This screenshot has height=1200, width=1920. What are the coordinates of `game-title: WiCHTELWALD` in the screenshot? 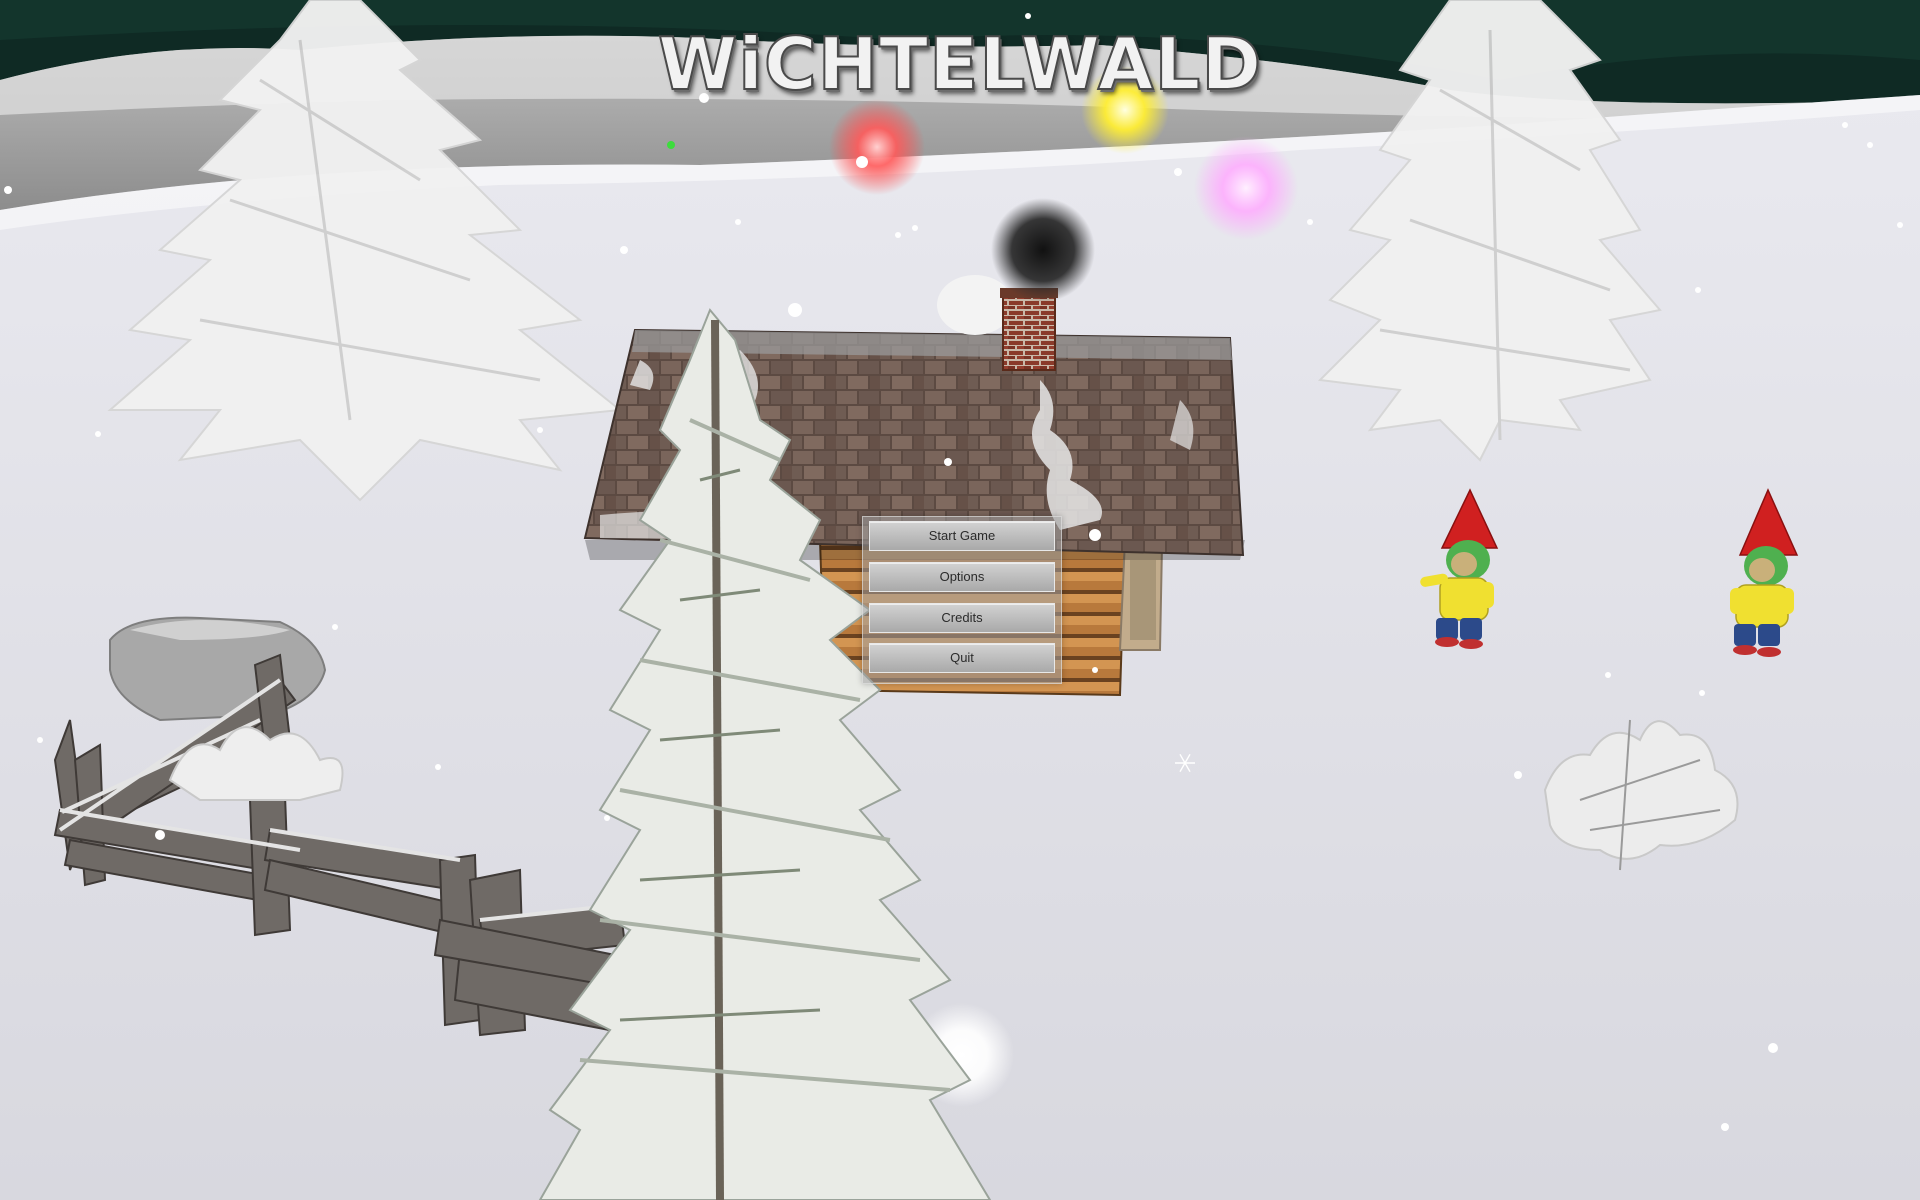 It's located at (960, 64).